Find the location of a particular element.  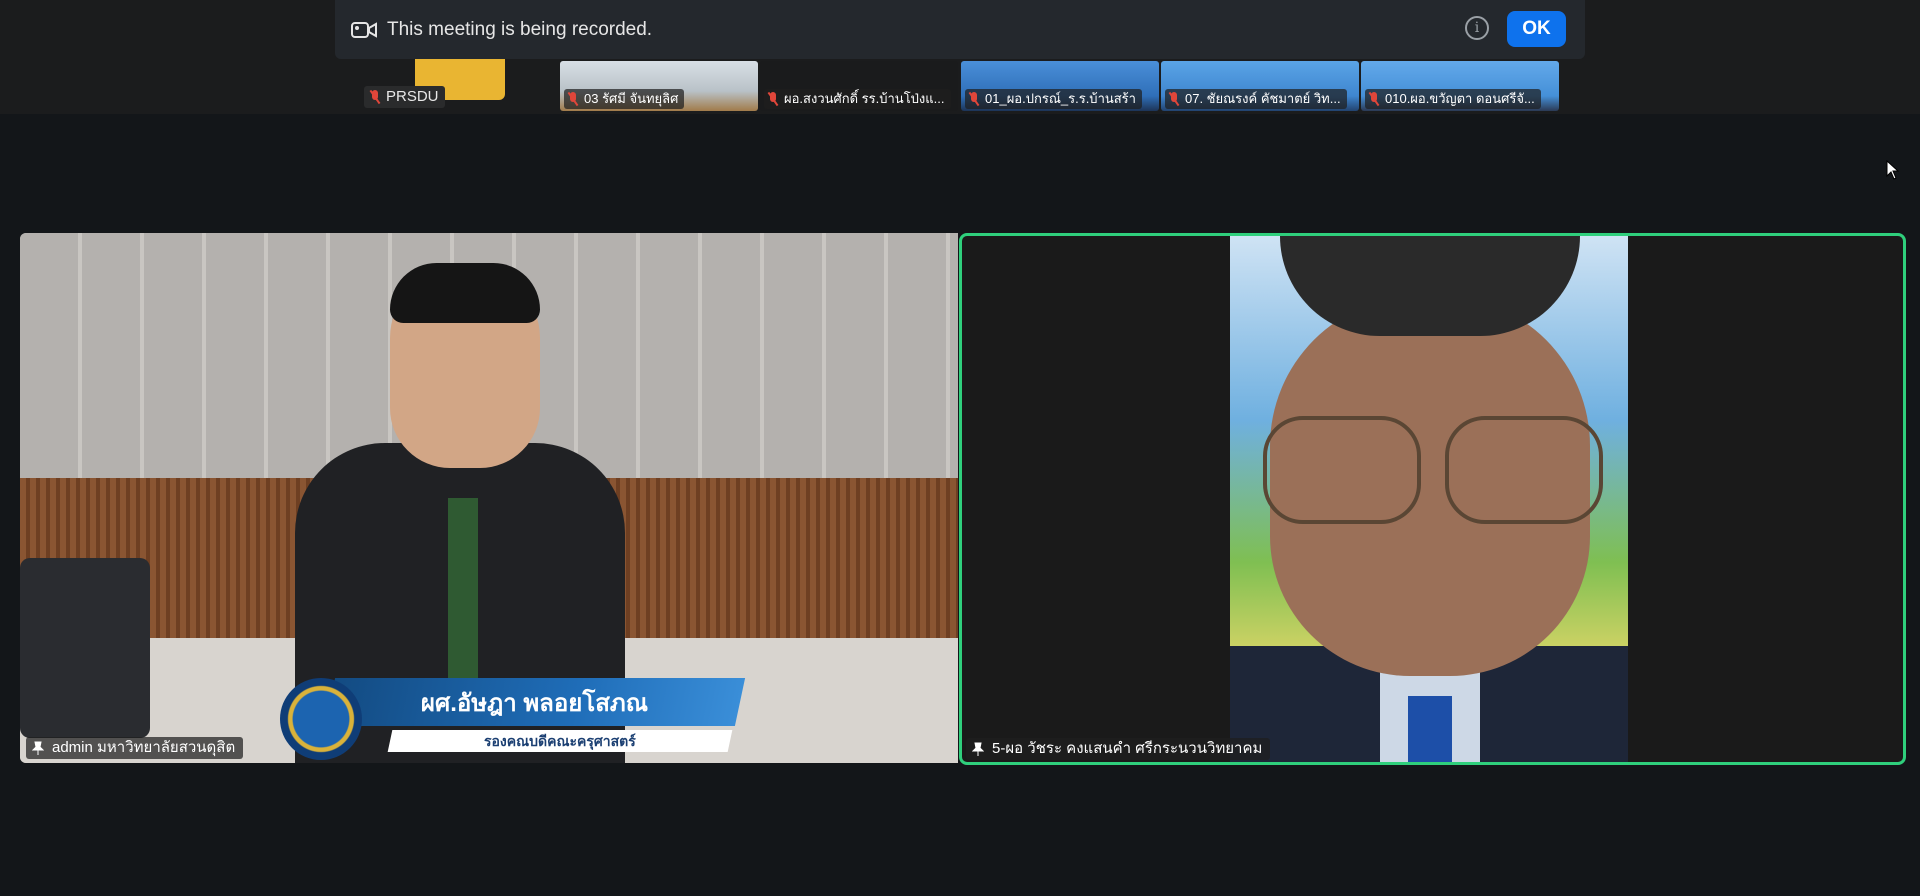

speaker-glasses-right is located at coordinates (1524, 470).